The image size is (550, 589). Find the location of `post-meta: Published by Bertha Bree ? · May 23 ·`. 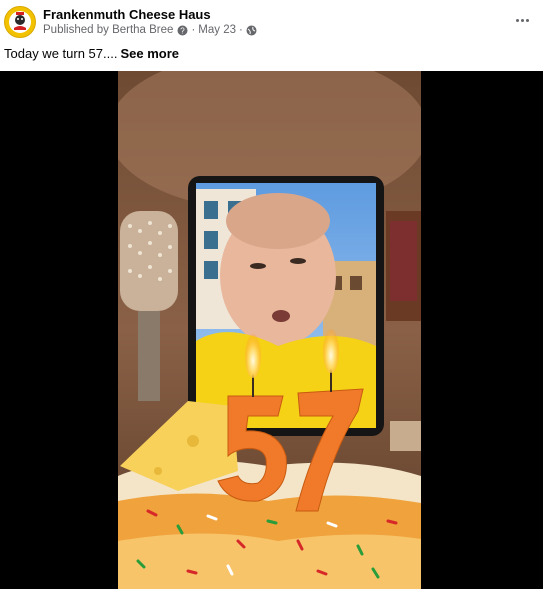

post-meta: Published by Bertha Bree ? · May 23 · is located at coordinates (150, 30).